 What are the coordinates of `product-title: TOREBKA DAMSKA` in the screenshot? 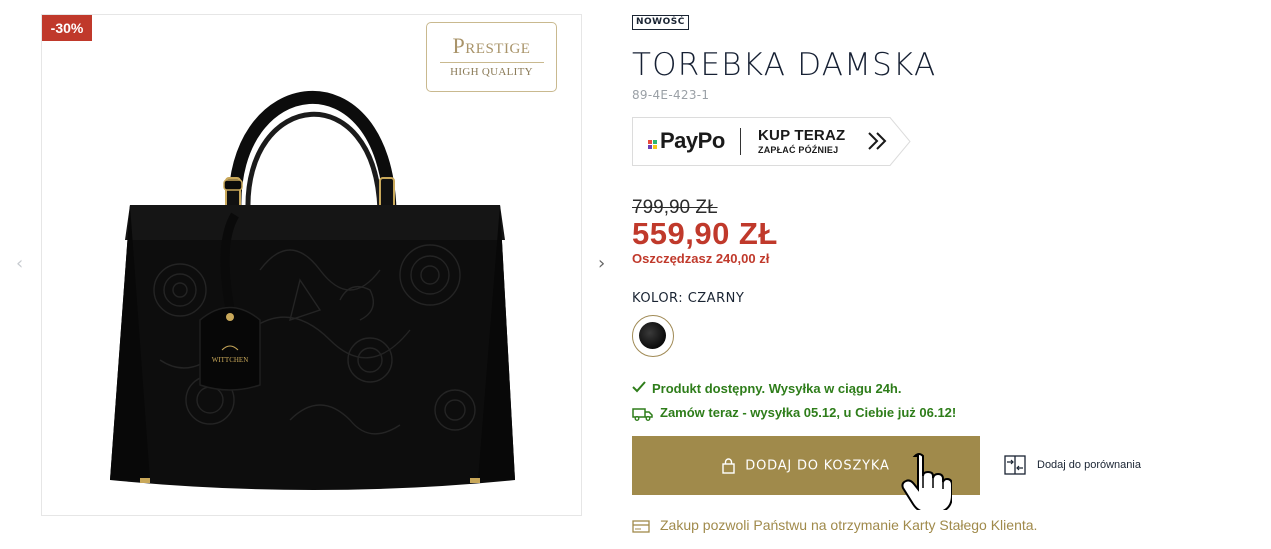 It's located at (784, 65).